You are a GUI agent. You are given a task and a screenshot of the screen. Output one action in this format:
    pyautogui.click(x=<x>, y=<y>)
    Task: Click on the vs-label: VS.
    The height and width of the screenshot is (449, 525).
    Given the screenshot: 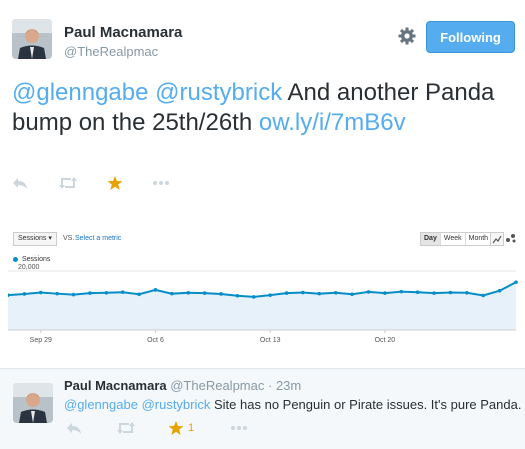 What is the action you would take?
    pyautogui.click(x=69, y=238)
    